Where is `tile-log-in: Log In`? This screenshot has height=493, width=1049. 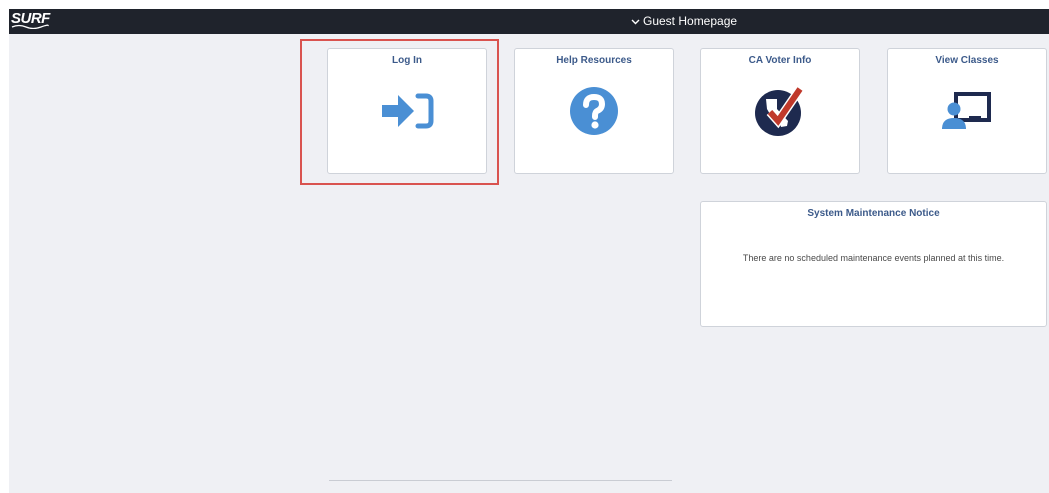
tile-log-in: Log In is located at coordinates (407, 111).